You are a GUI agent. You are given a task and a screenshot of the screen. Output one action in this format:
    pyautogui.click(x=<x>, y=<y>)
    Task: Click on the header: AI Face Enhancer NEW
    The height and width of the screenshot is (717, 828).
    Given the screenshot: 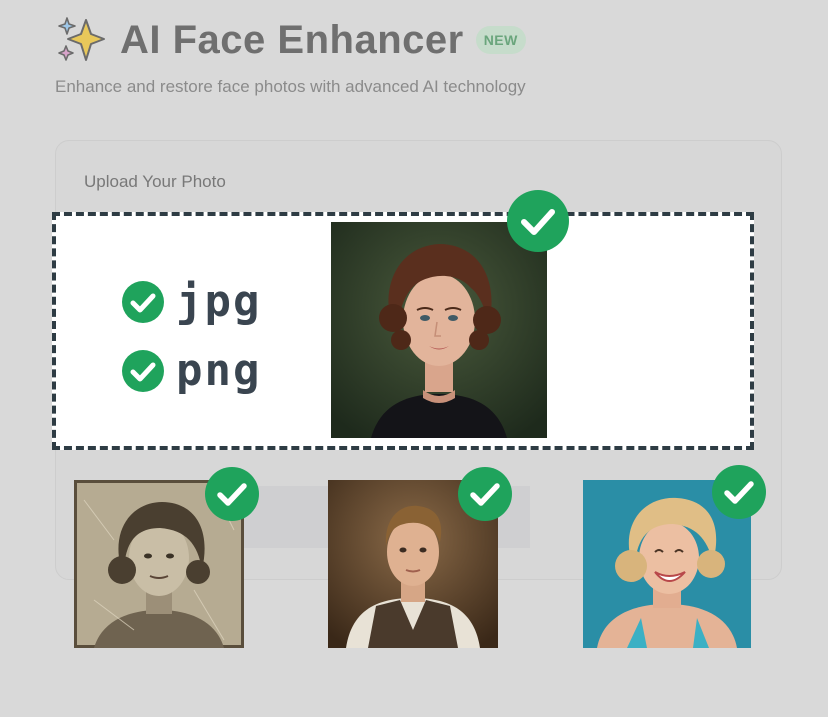 What is the action you would take?
    pyautogui.click(x=291, y=40)
    